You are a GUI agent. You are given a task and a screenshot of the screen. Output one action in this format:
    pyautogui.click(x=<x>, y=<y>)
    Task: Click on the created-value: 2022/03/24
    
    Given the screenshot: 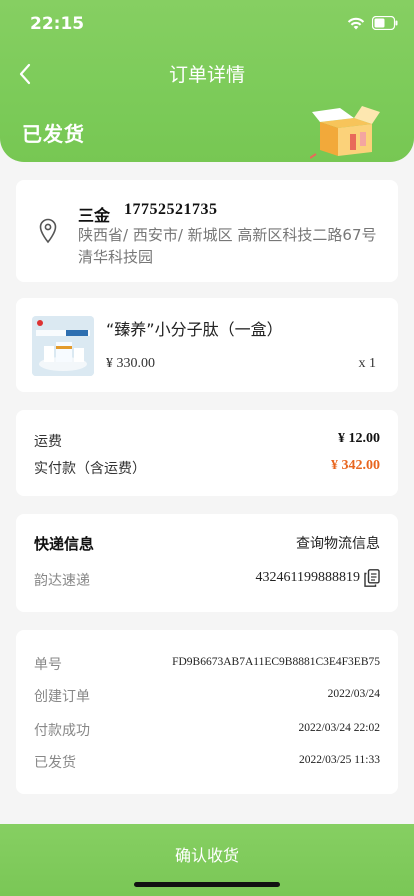 What is the action you would take?
    pyautogui.click(x=353, y=694)
    